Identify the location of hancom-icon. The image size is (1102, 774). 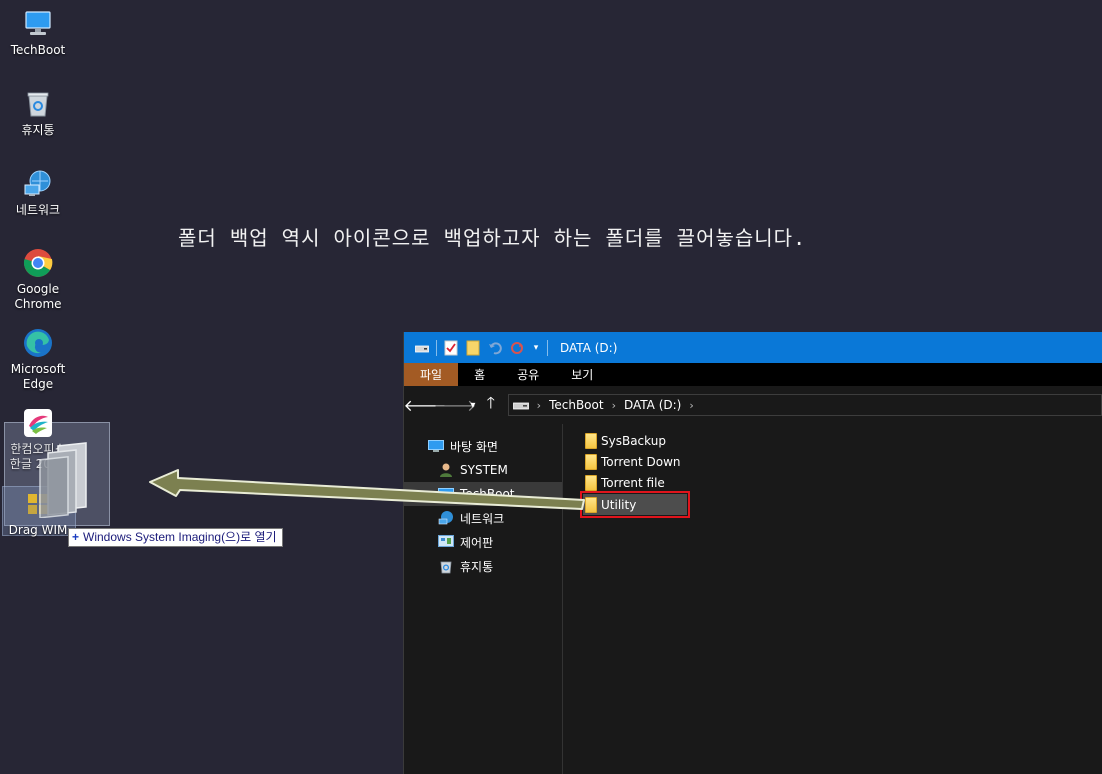
(38, 423).